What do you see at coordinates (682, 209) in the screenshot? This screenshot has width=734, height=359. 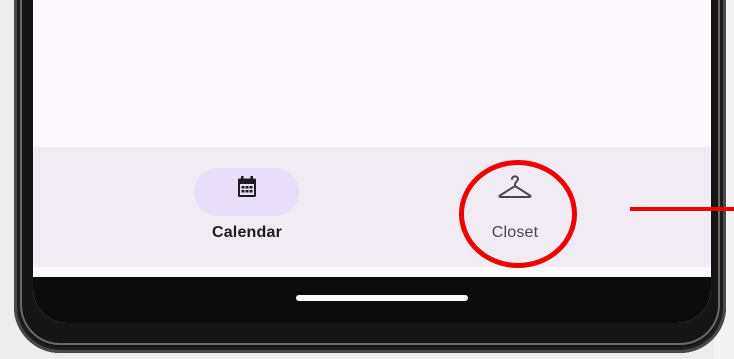 I see `annotation-arrow-line` at bounding box center [682, 209].